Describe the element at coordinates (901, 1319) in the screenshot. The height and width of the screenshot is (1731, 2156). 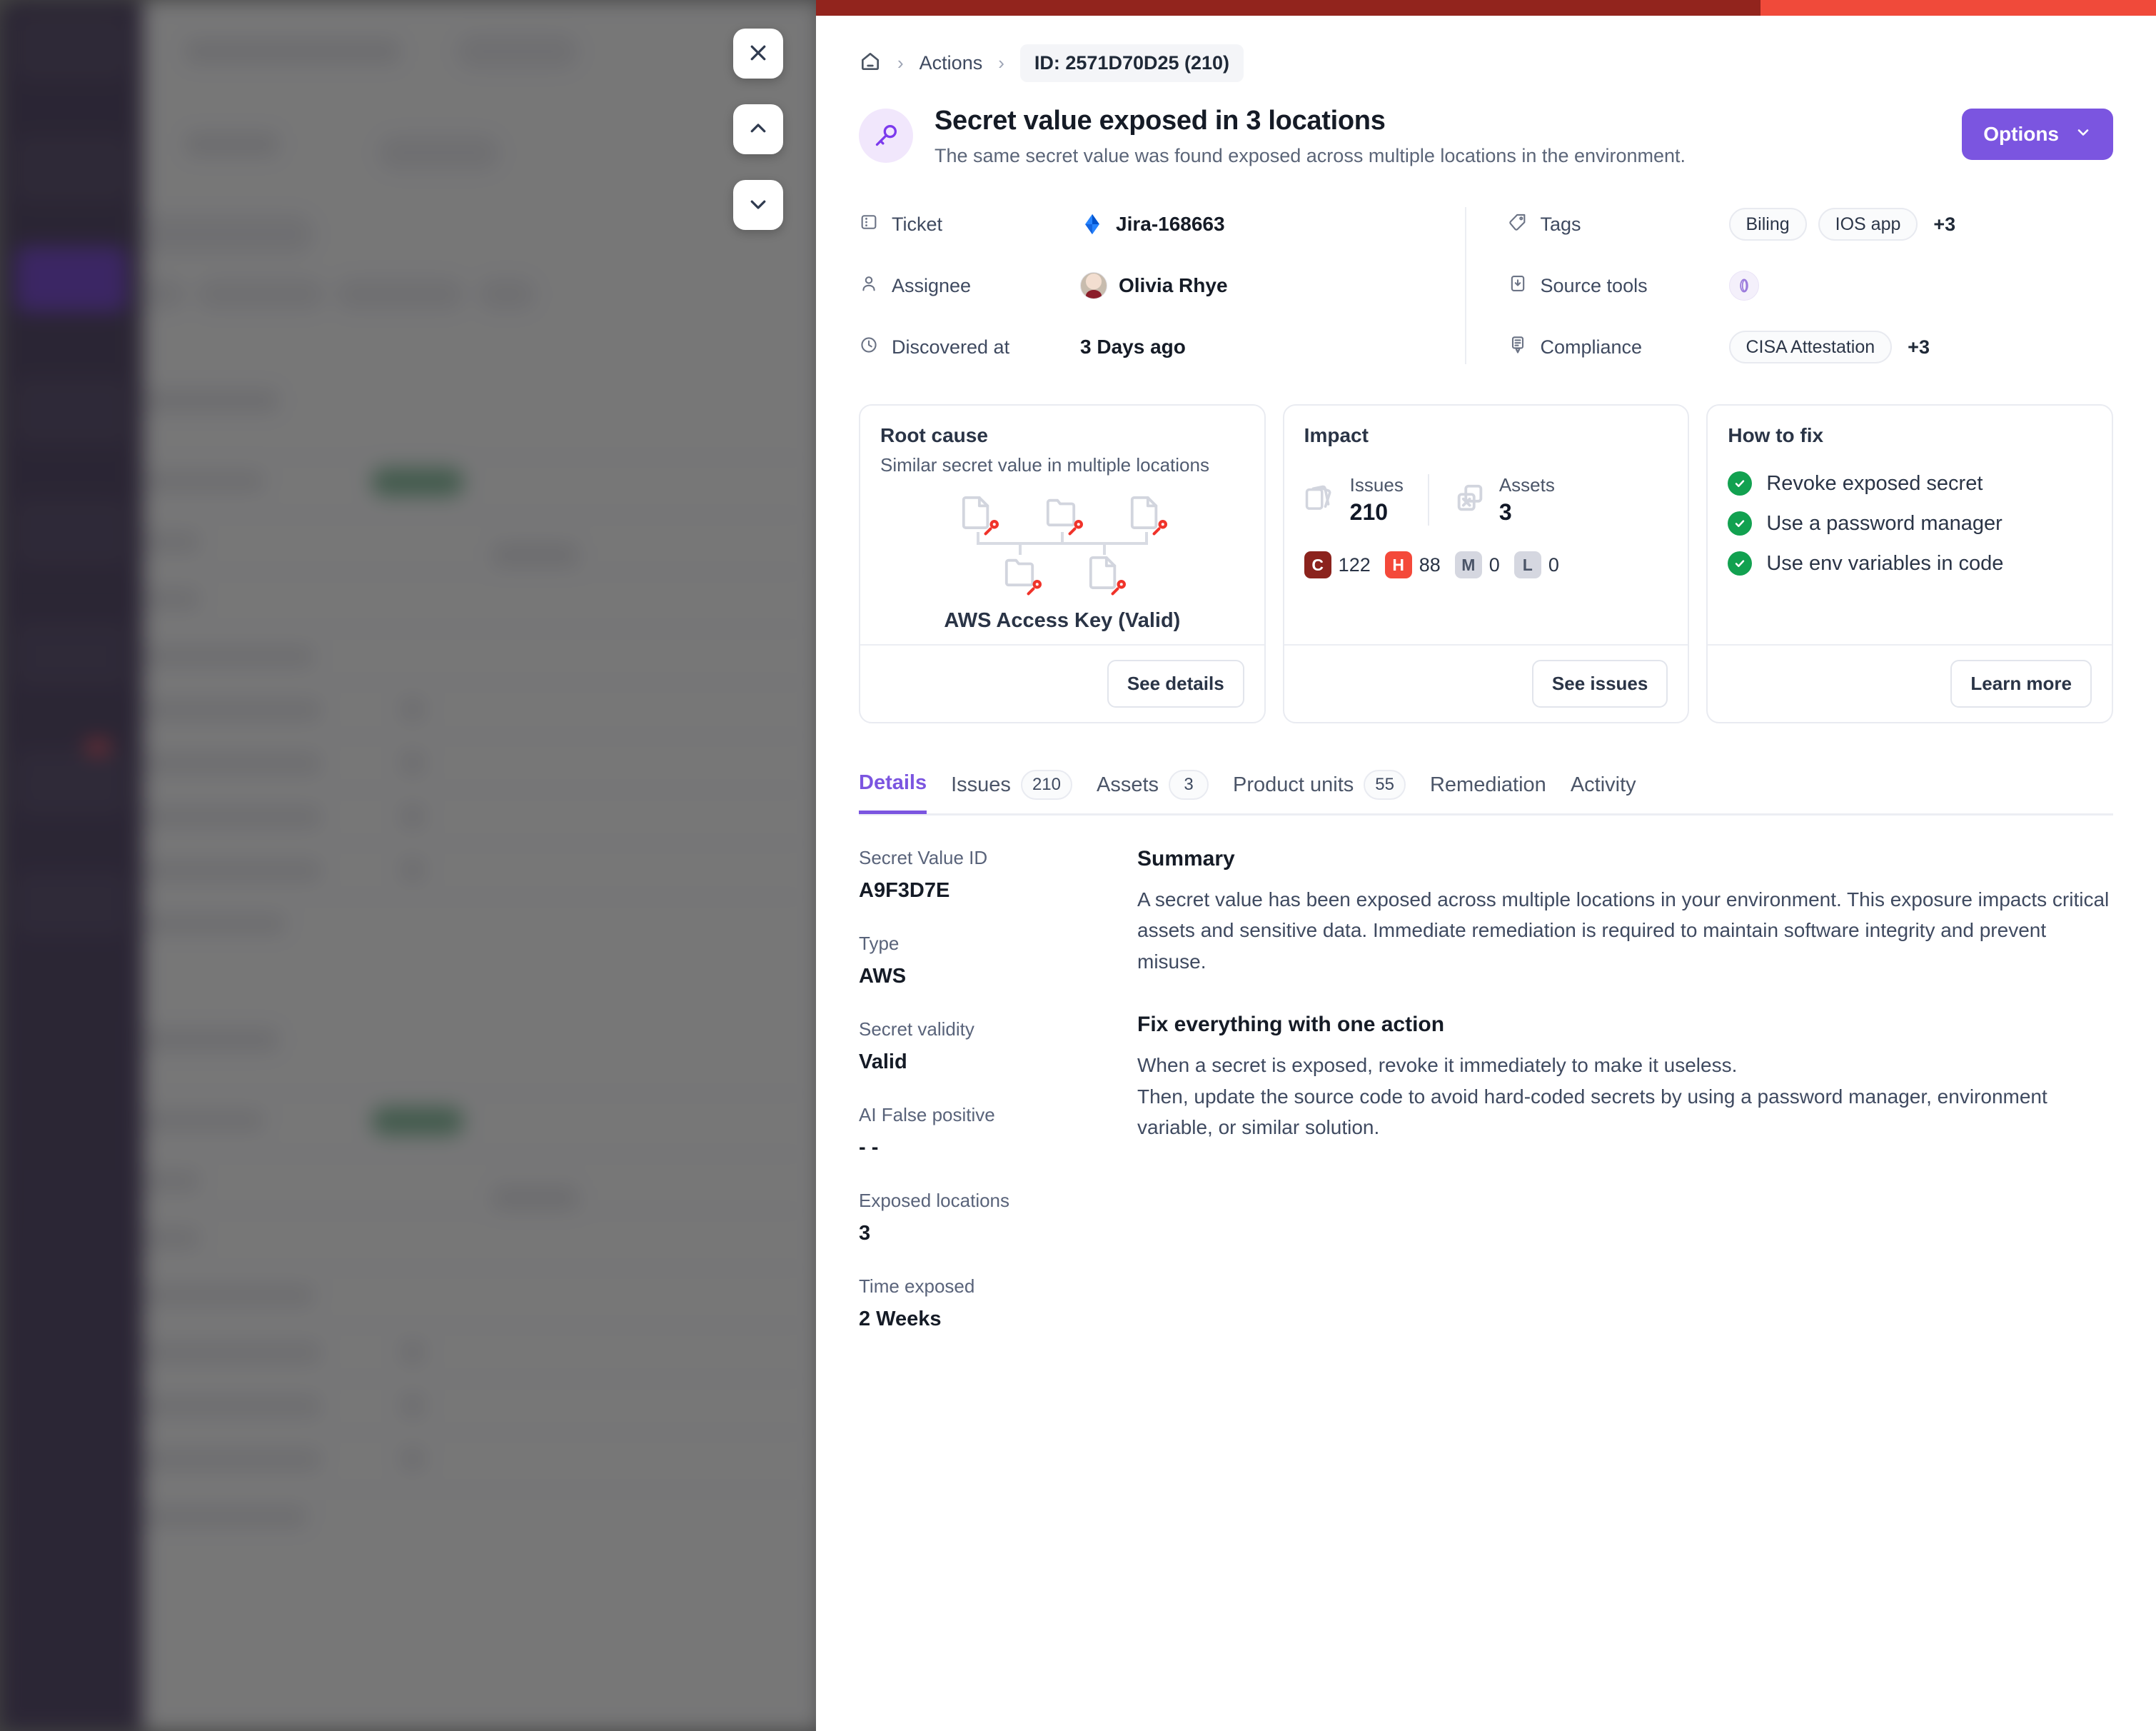
I see `field-value: 2 Weeks` at that location.